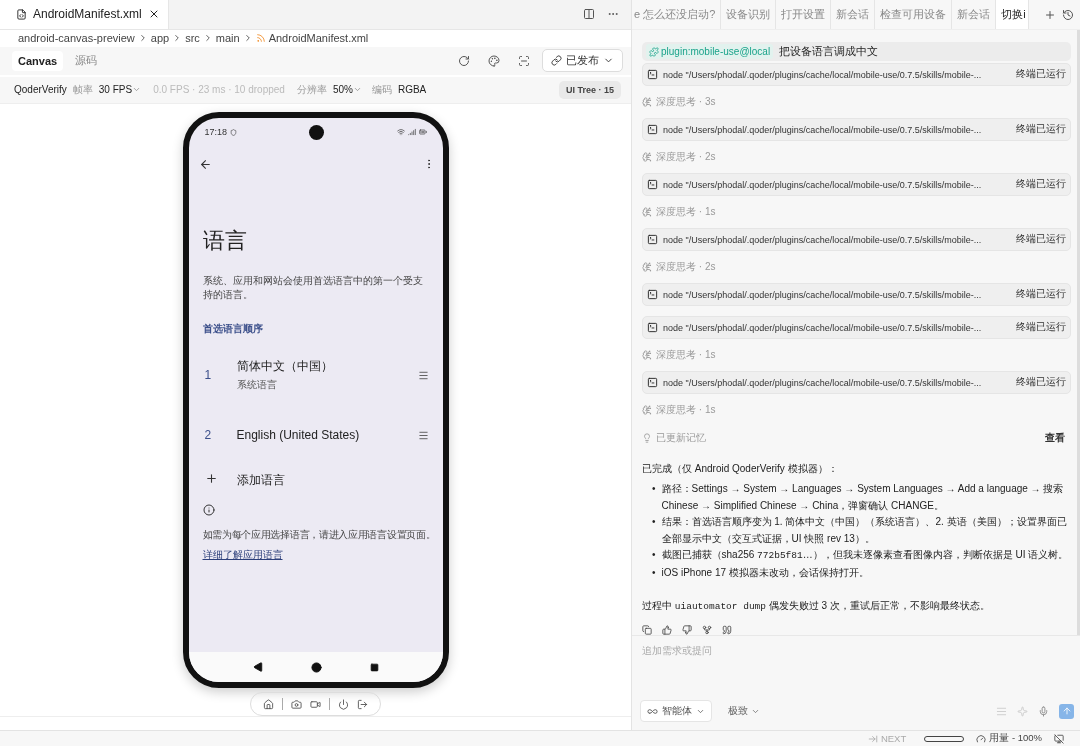 Image resolution: width=1080 pixels, height=746 pixels. Describe the element at coordinates (257, 385) in the screenshot. I see `language-subtitle: 系统语言` at that location.